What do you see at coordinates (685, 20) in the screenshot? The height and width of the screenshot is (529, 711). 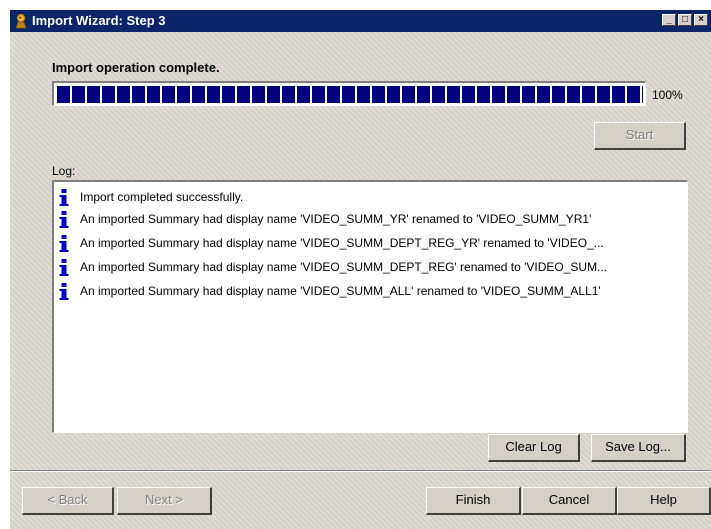 I see `maximize-button: □` at bounding box center [685, 20].